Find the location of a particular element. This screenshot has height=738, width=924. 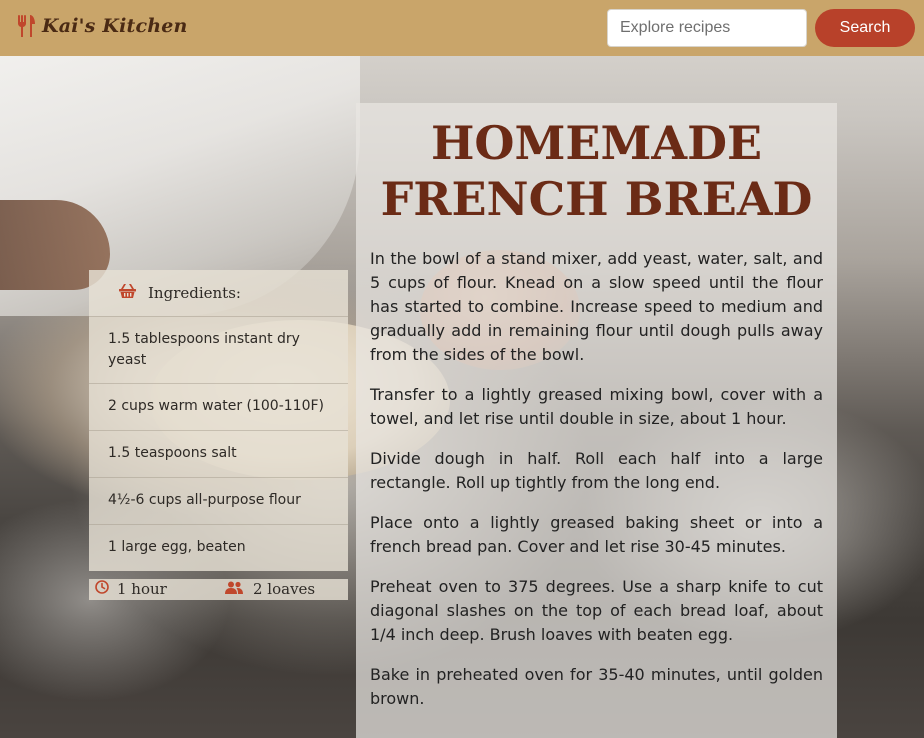

users-icon is located at coordinates (234, 589).